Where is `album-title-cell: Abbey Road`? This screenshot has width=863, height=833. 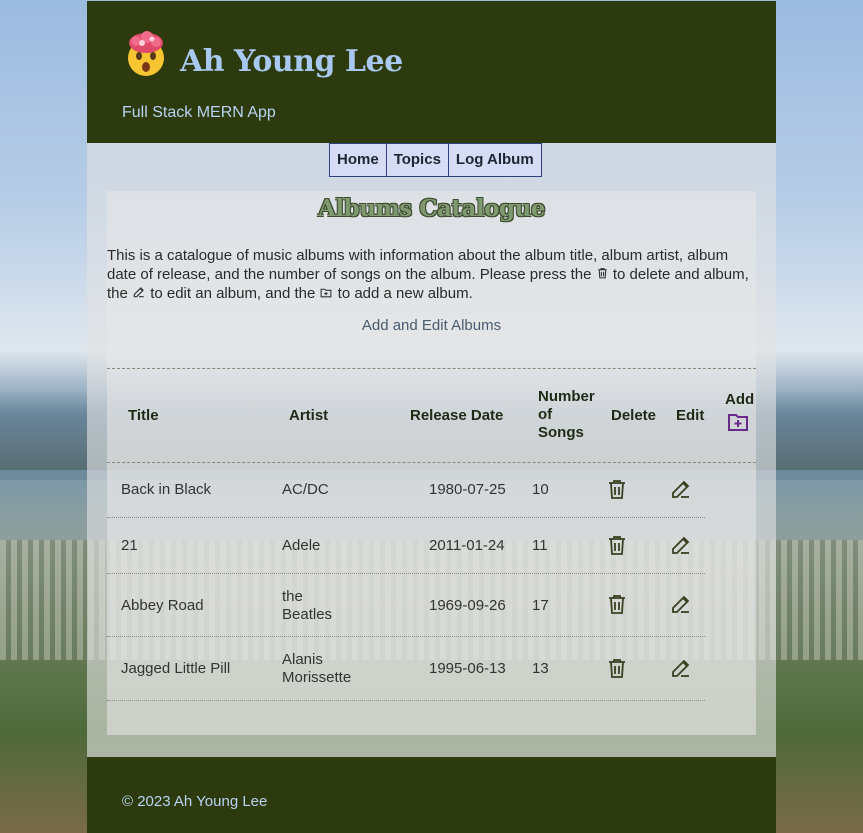 album-title-cell: Abbey Road is located at coordinates (162, 605).